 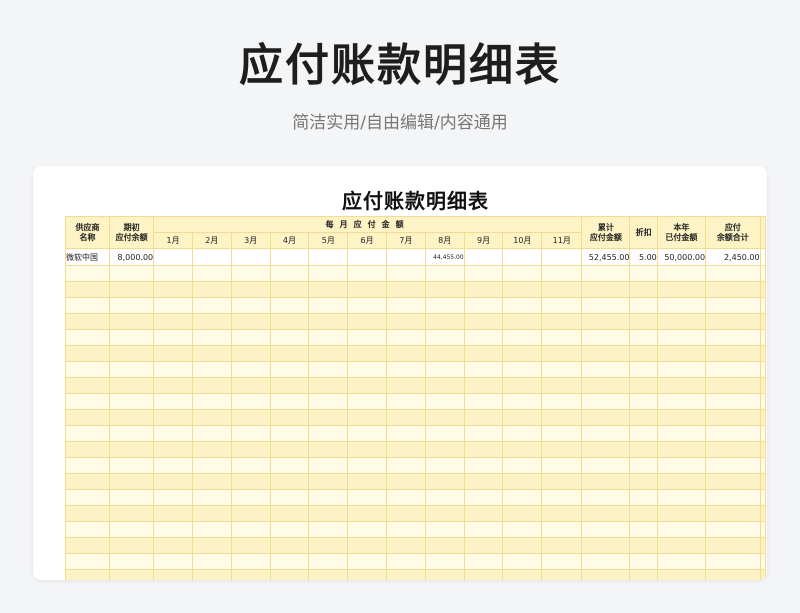 I want to click on cell-supplier: 微软中国, so click(x=88, y=257).